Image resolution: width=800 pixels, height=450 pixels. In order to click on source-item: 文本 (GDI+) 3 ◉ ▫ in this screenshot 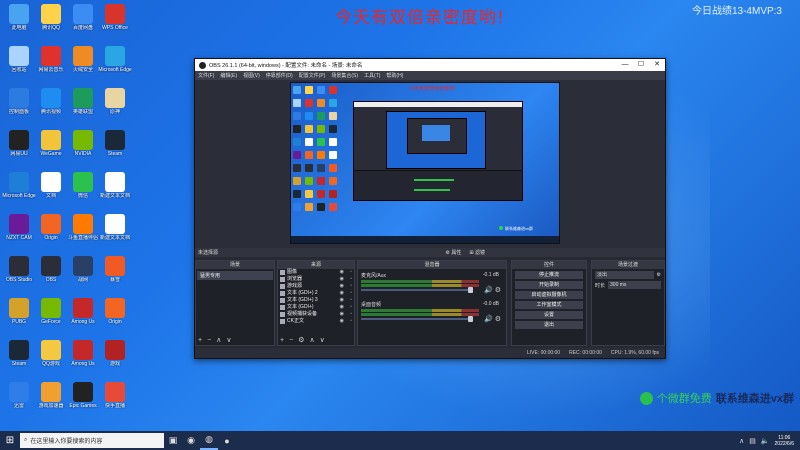, I will do `click(316, 300)`.